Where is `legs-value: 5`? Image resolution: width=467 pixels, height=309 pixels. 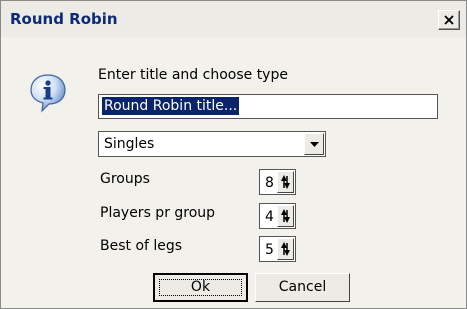
legs-value: 5 is located at coordinates (269, 250).